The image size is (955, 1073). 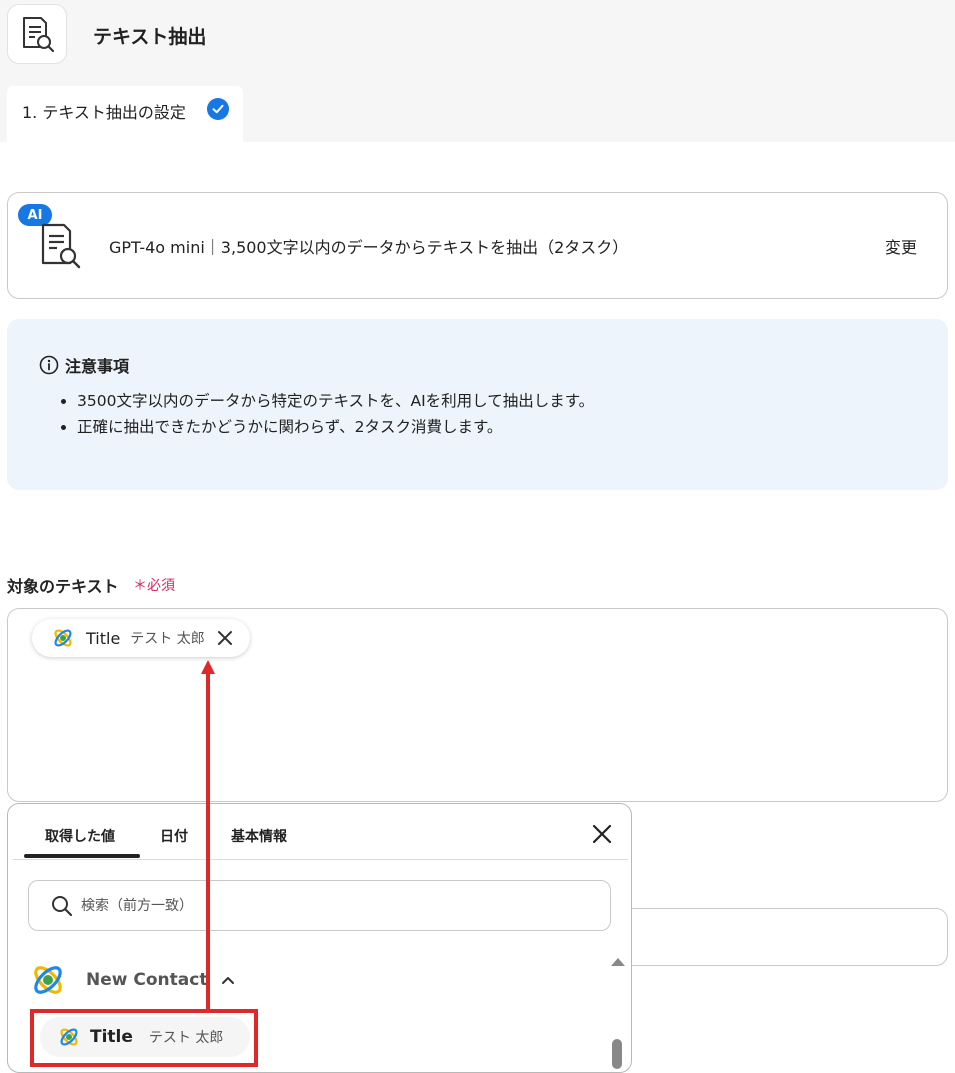 What do you see at coordinates (228, 980) in the screenshot?
I see `chevron-up-icon` at bounding box center [228, 980].